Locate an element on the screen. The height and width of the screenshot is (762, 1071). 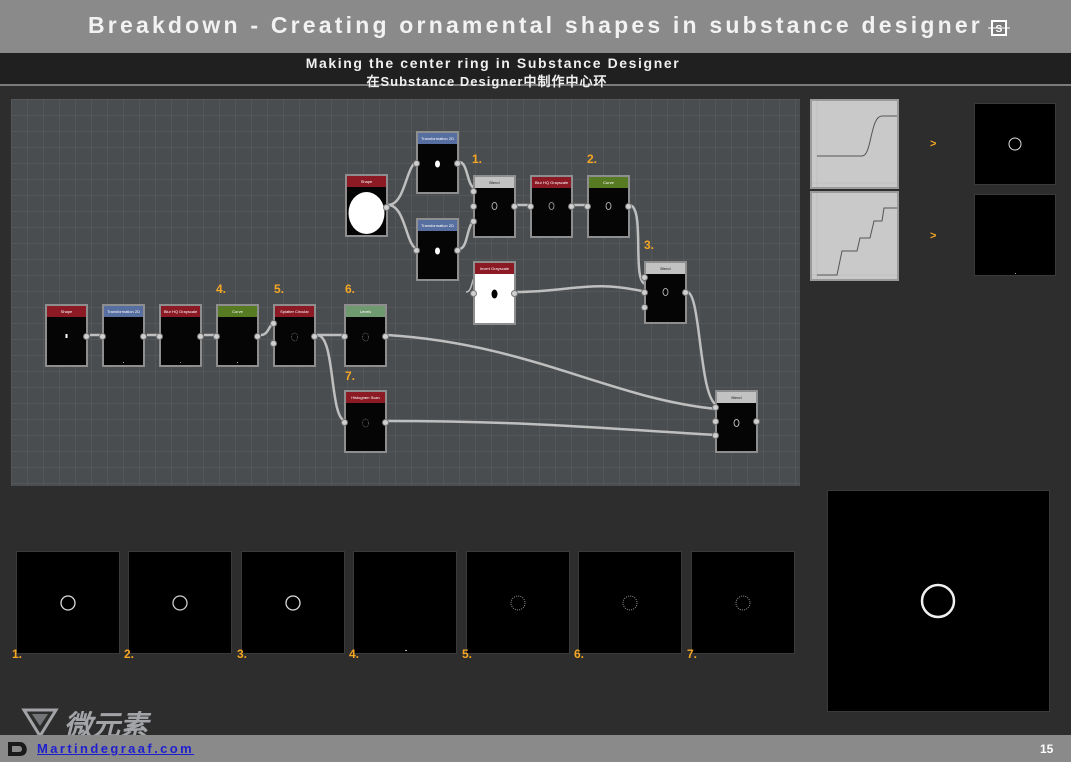
page-number: 15 is located at coordinates (1047, 749).